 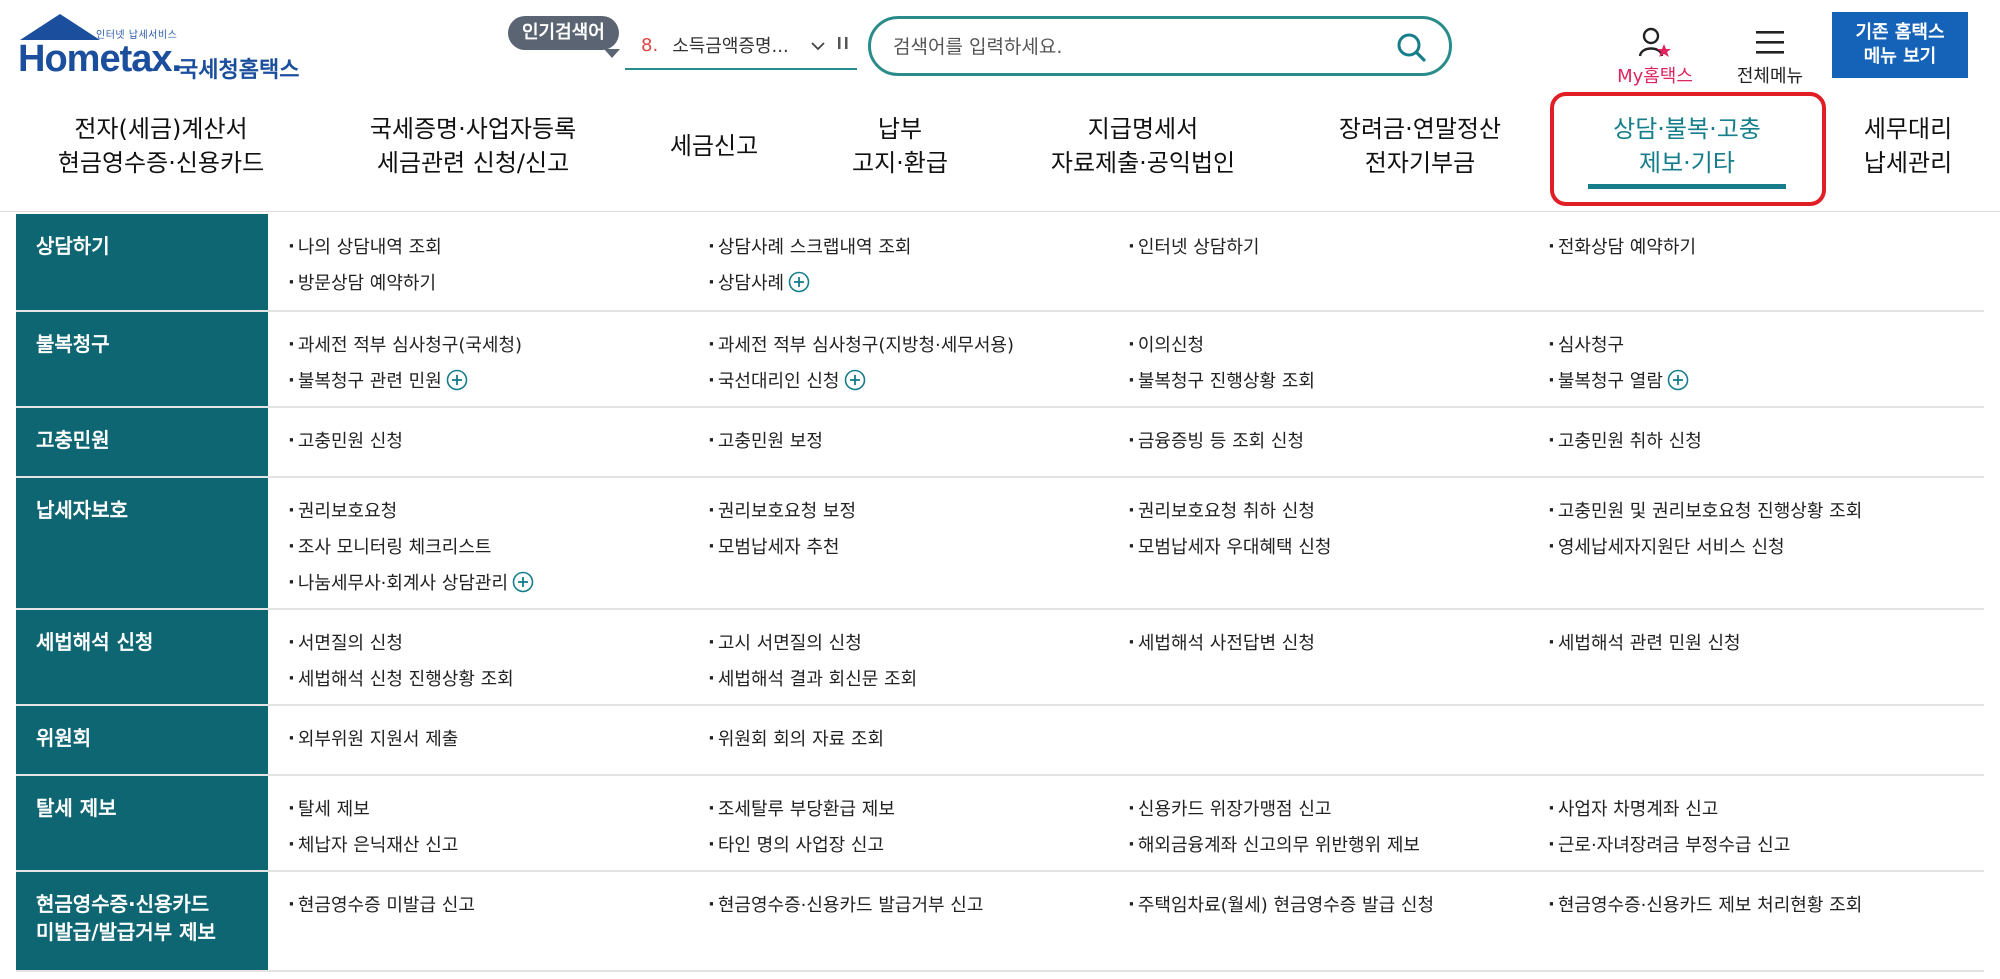 What do you see at coordinates (1278, 845) in the screenshot?
I see `submenu-link-text: 해외금융계좌 신고의무 위반행위 제보` at bounding box center [1278, 845].